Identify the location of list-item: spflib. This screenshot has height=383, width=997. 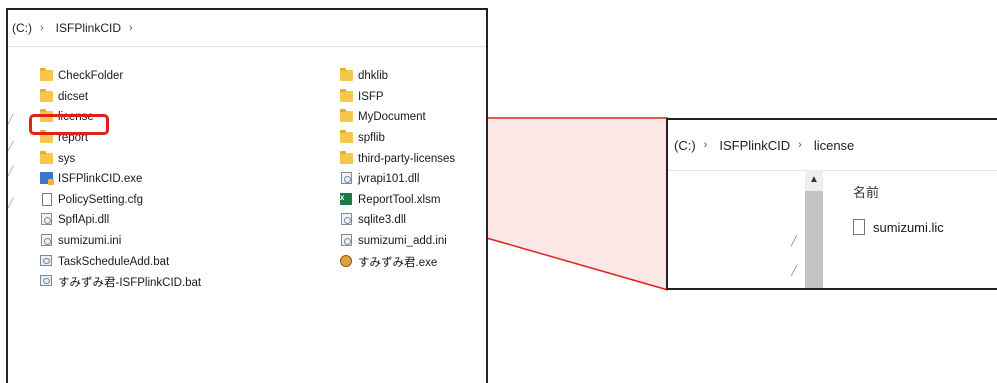
(413, 138).